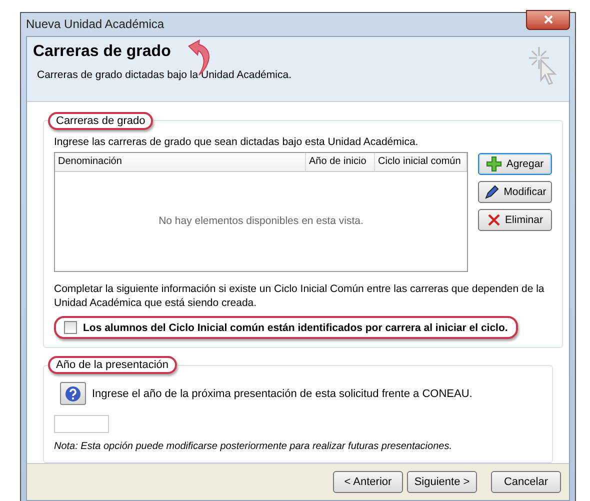  I want to click on checkbox-option: Los alumnos del Ciclo Inicial común están identificados por carrera al iniciar el ciclo., so click(286, 327).